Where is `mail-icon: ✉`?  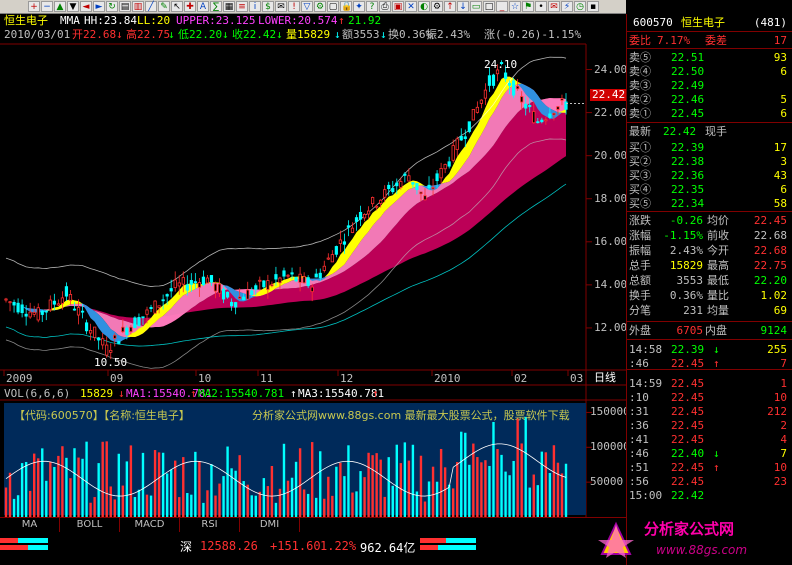 mail-icon: ✉ is located at coordinates (554, 6).